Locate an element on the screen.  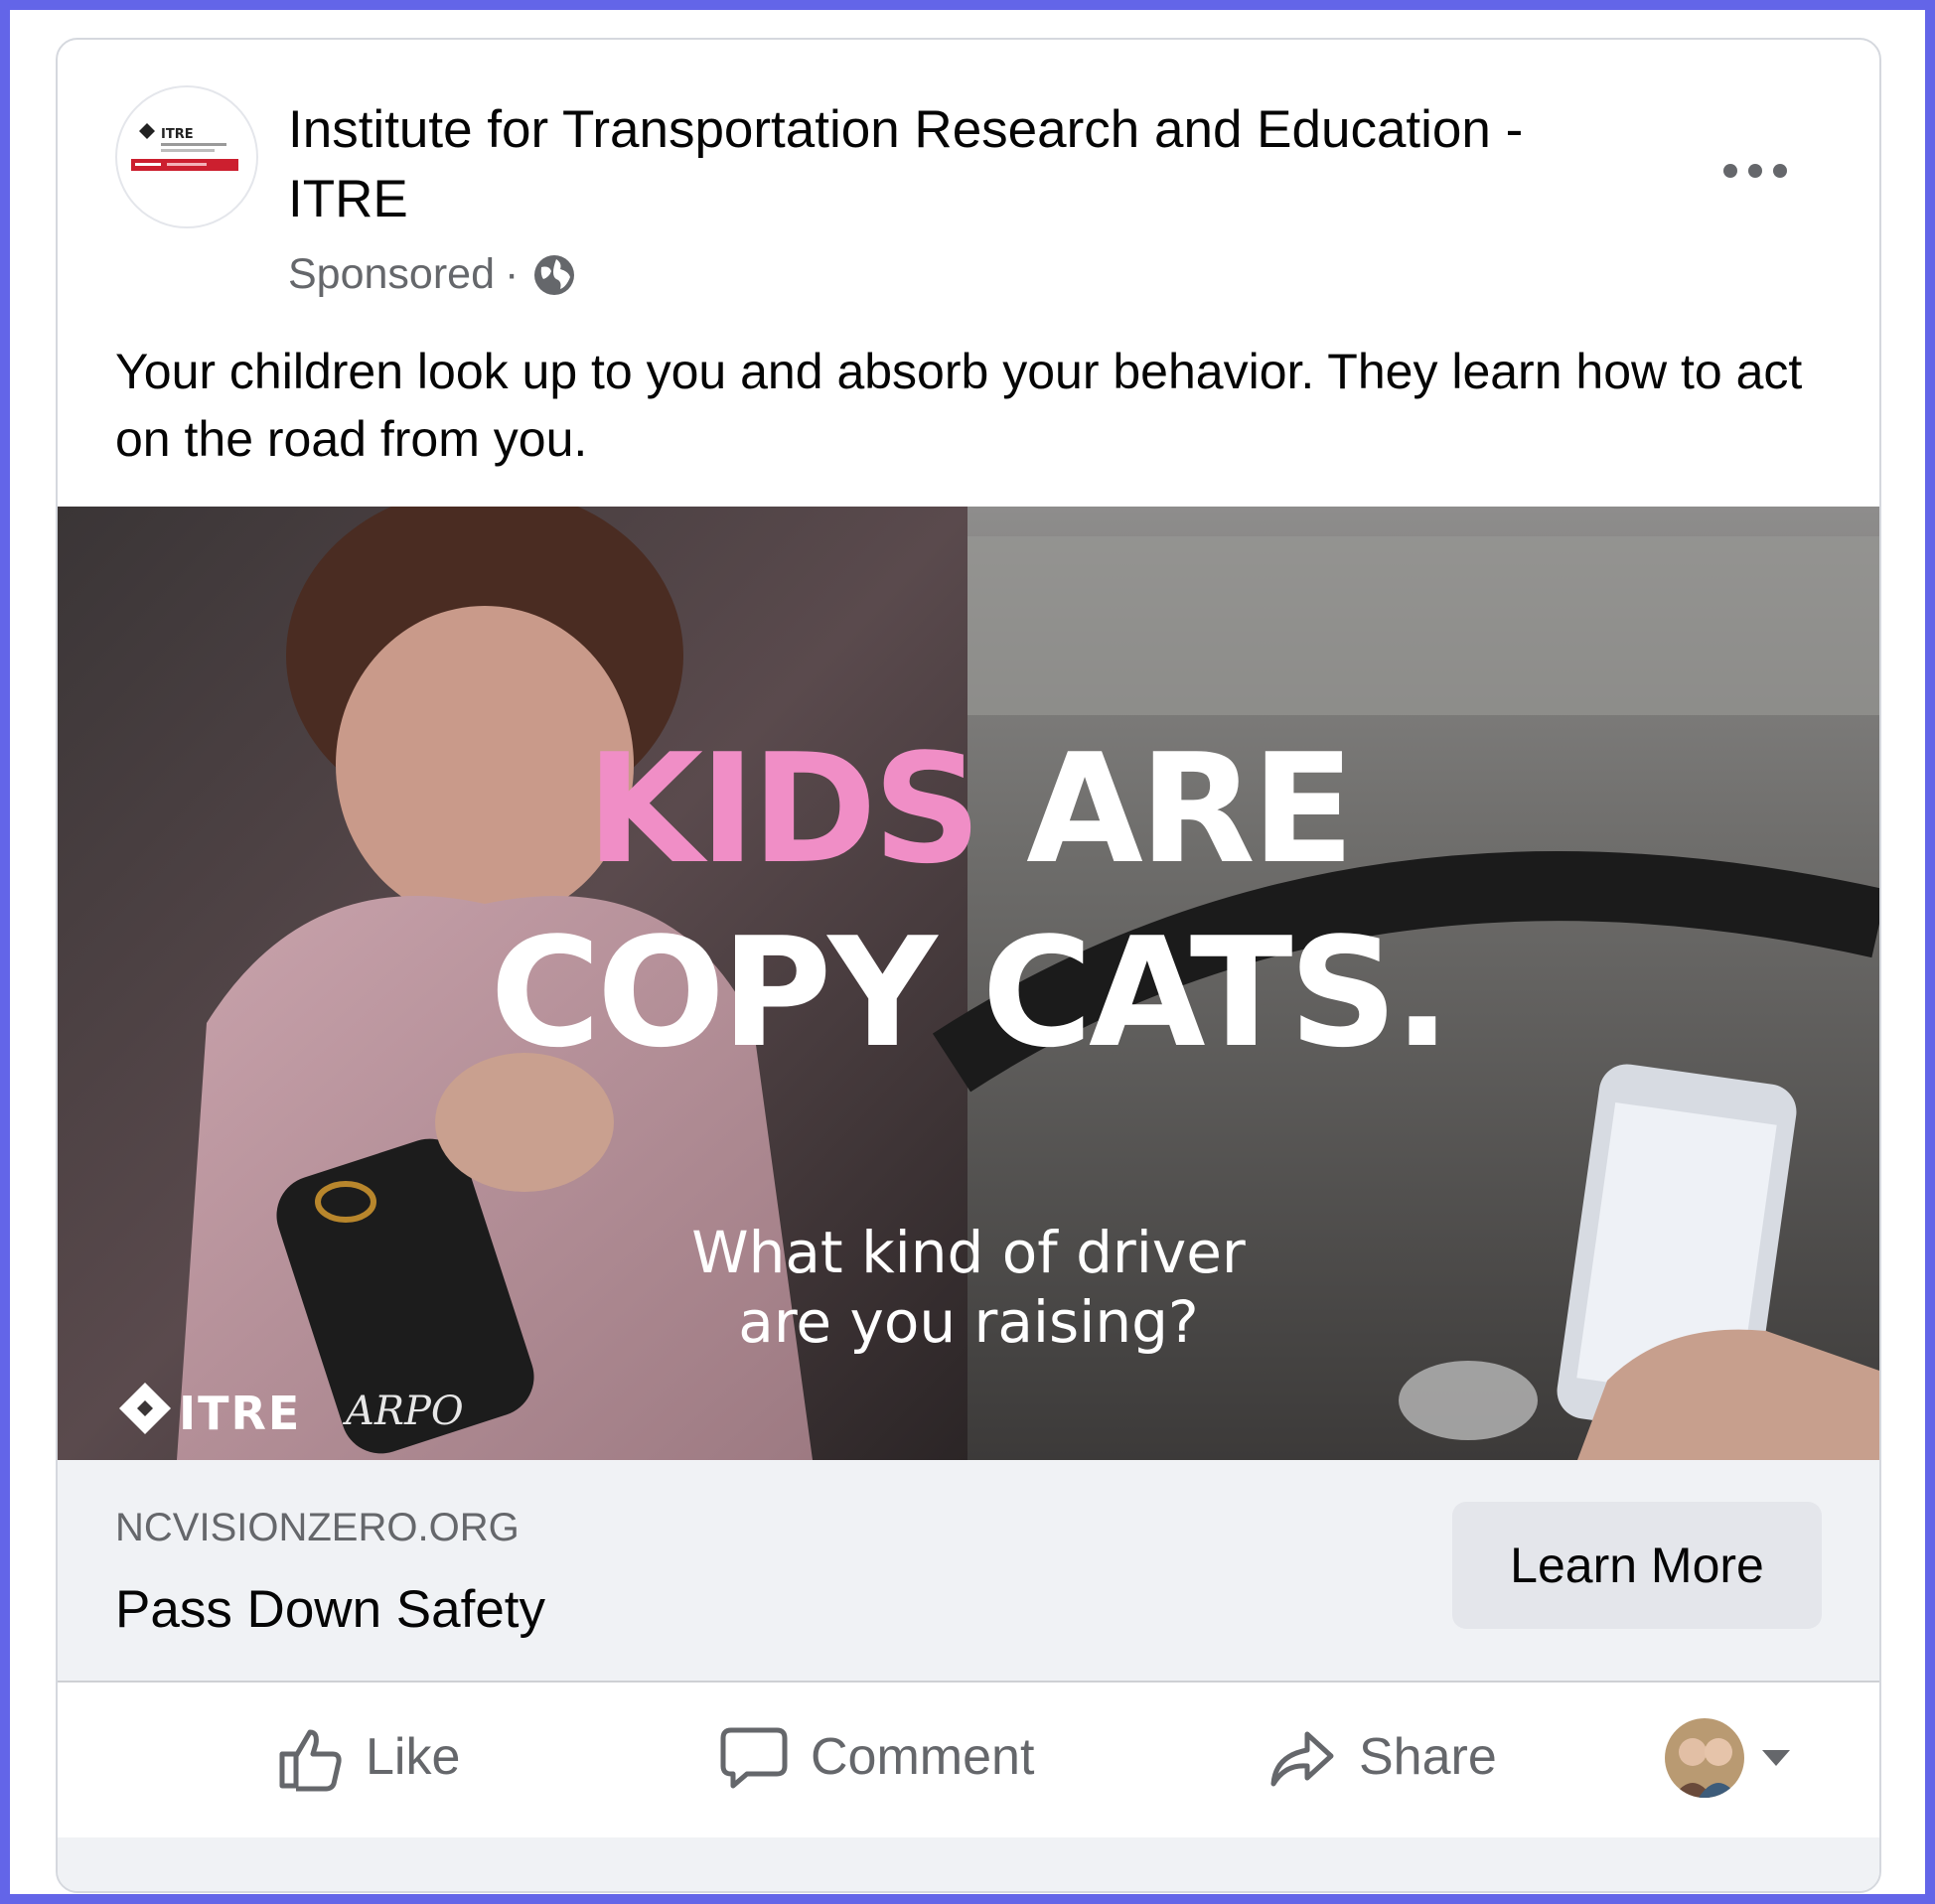
post-meta: Sponsored · is located at coordinates (433, 274).